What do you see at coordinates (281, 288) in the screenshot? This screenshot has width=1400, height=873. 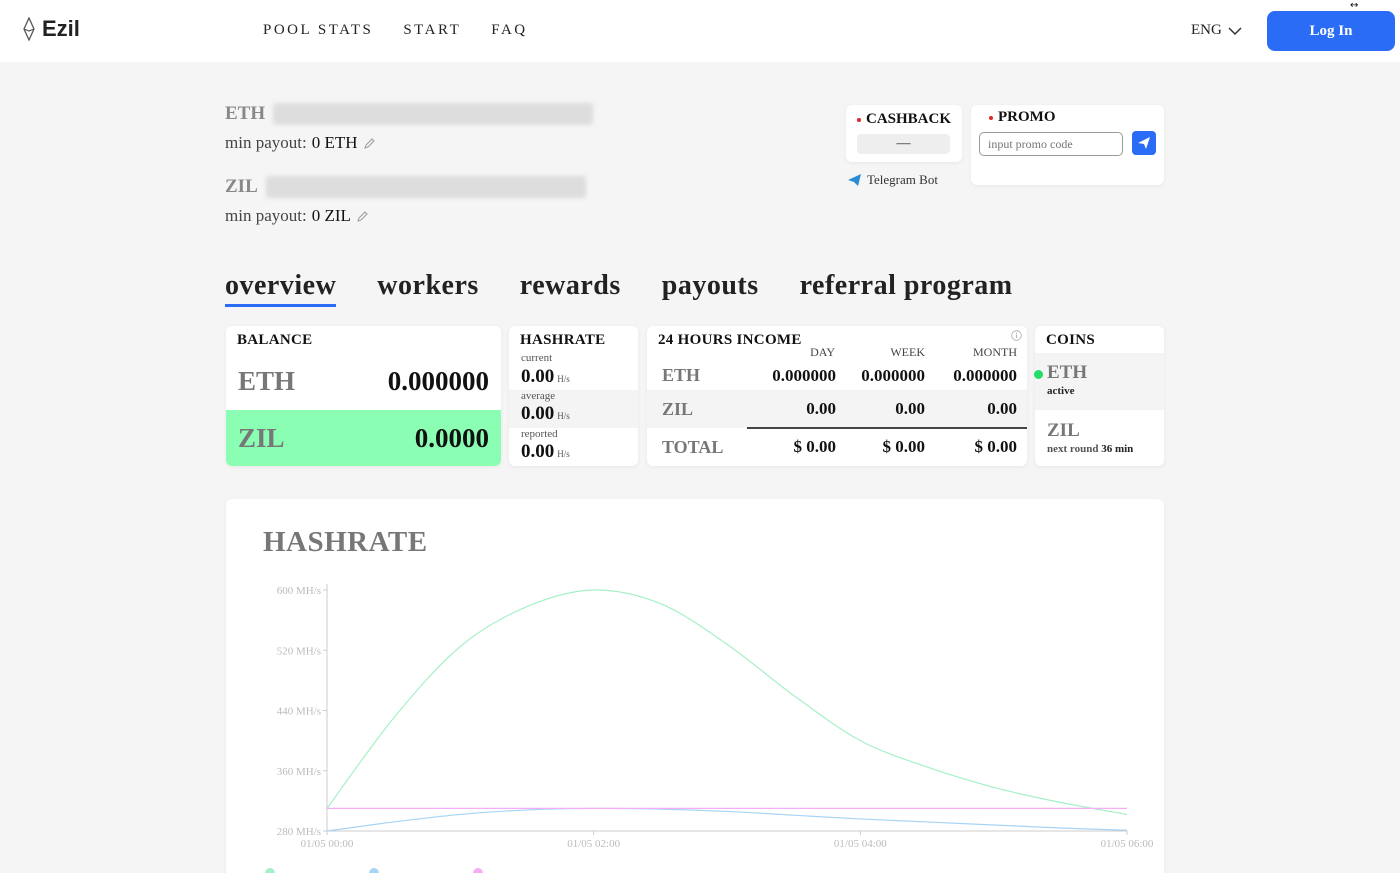 I see `tab-overview: overview` at bounding box center [281, 288].